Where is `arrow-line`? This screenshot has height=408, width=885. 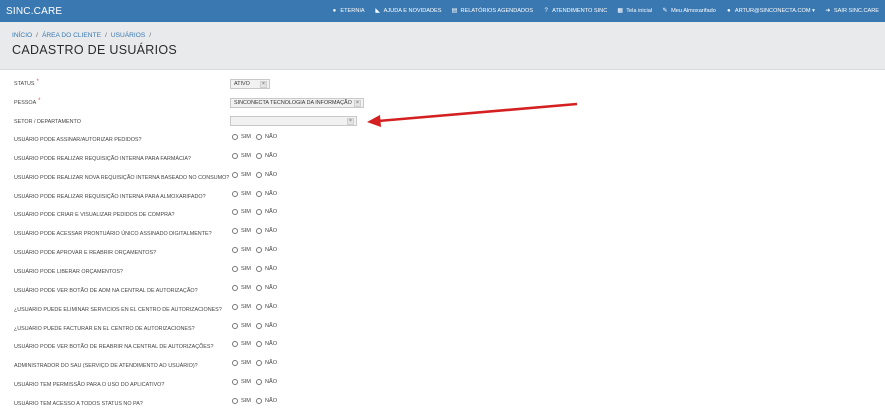
arrow-line is located at coordinates (477, 112).